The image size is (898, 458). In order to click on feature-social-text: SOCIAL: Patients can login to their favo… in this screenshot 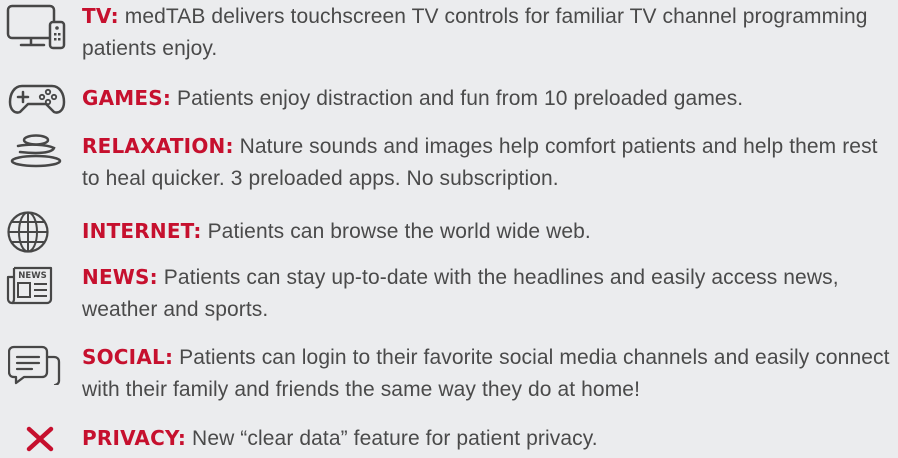, I will do `click(486, 373)`.